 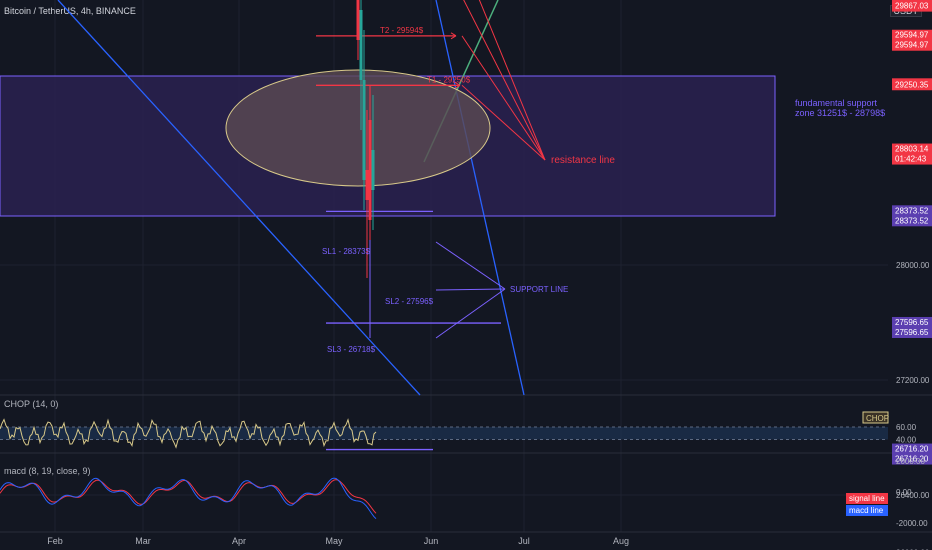 I want to click on time-axis-label: May, so click(x=334, y=541).